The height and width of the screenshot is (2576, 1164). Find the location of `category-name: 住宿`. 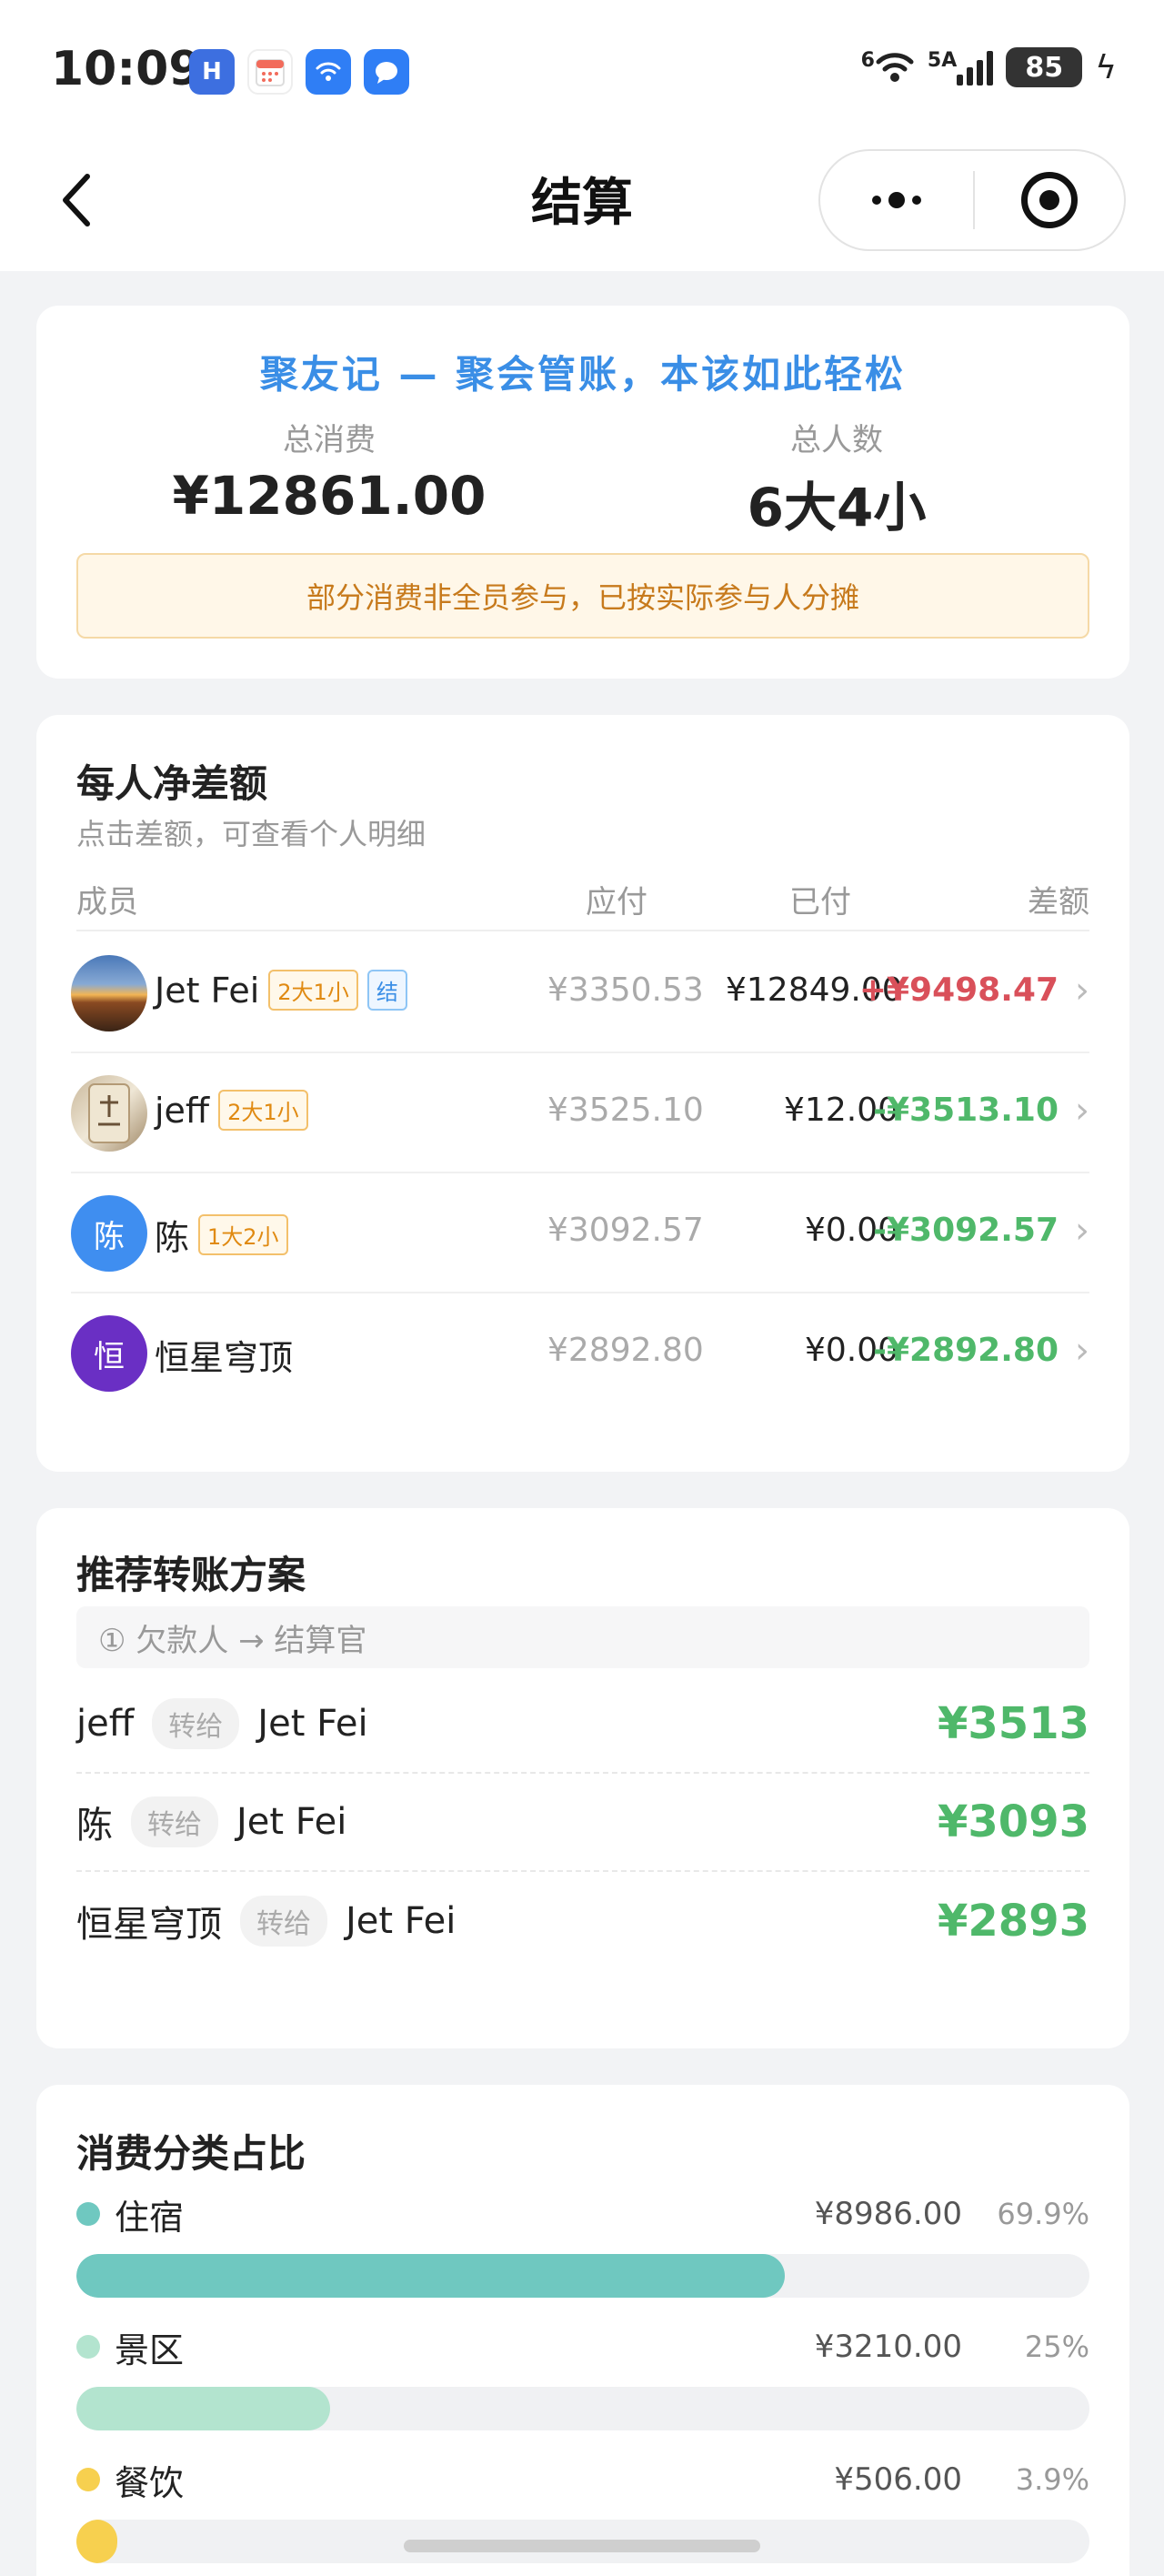

category-name: 住宿 is located at coordinates (150, 2217).